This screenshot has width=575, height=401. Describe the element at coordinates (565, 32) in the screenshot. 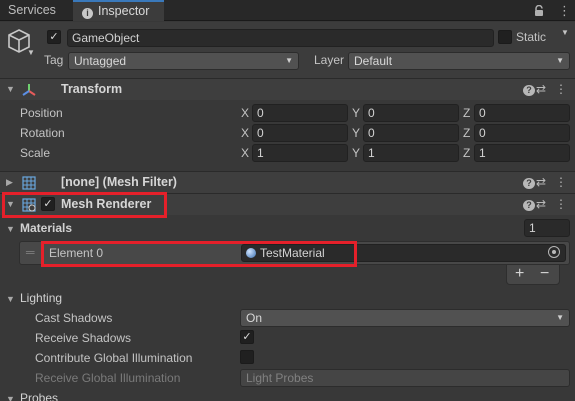

I see `static-dropdown-icon: ▼` at that location.